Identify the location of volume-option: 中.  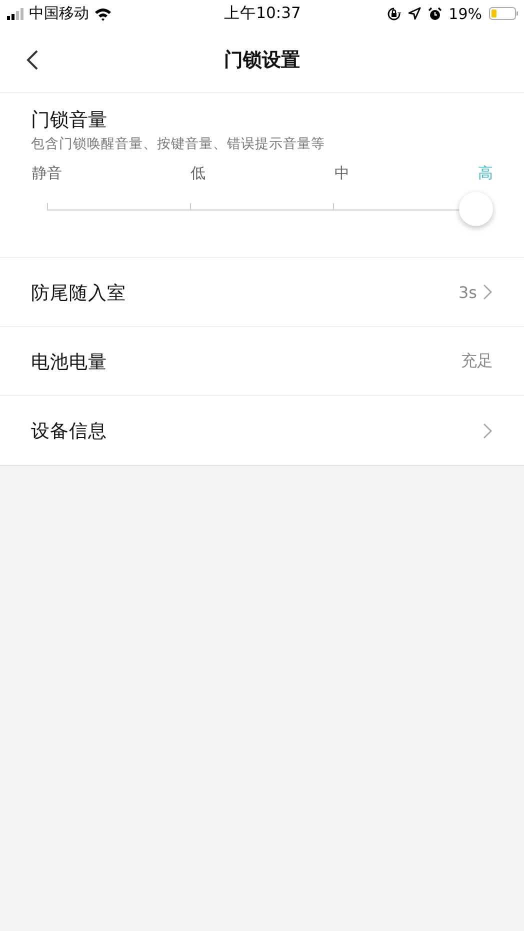
(342, 173).